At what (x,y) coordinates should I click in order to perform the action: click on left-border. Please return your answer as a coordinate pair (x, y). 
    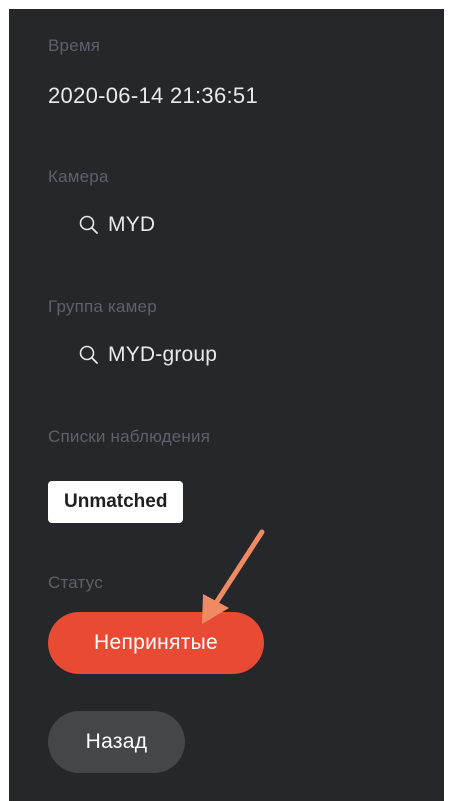
    Looking at the image, I should click on (4, 400).